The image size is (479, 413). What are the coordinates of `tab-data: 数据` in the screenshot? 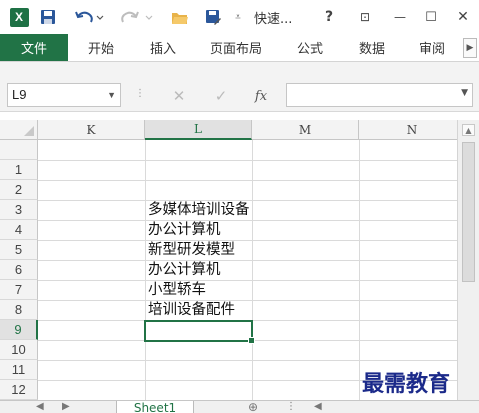 It's located at (372, 47).